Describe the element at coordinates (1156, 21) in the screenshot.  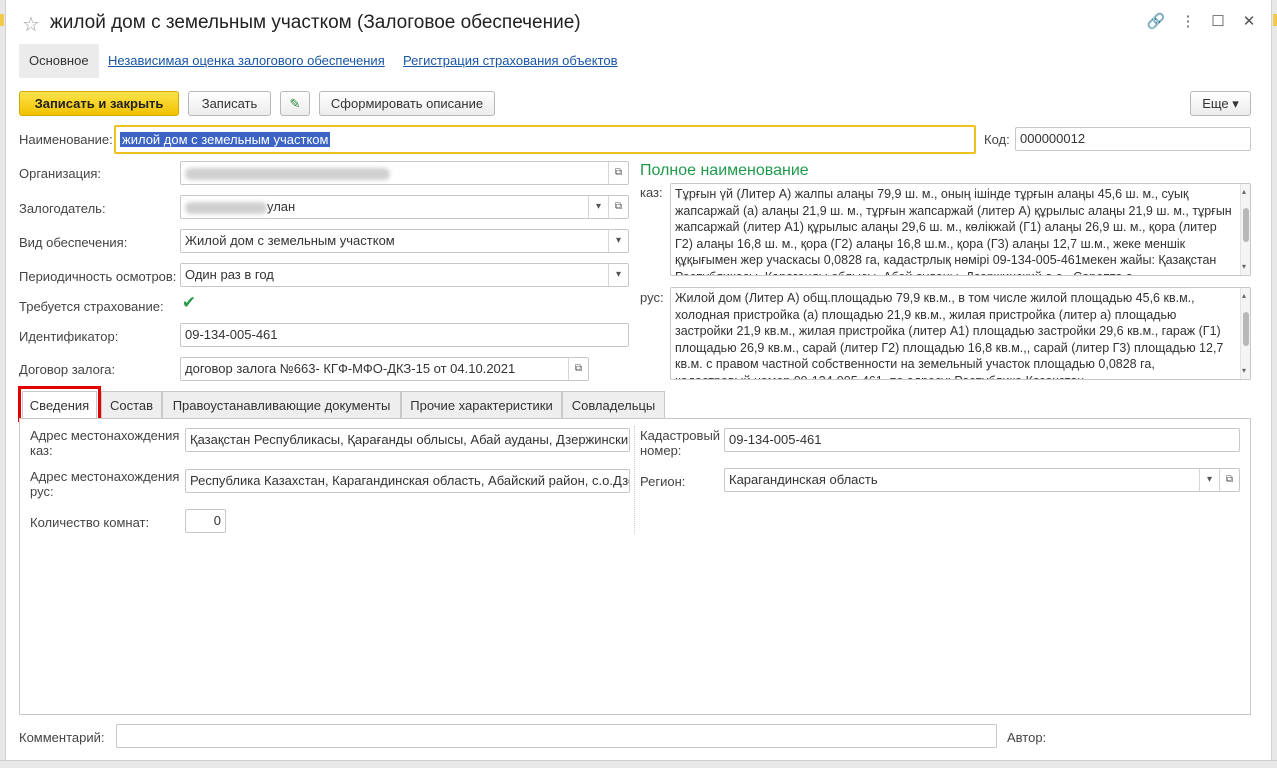
I see `link-icon: 🔗` at that location.